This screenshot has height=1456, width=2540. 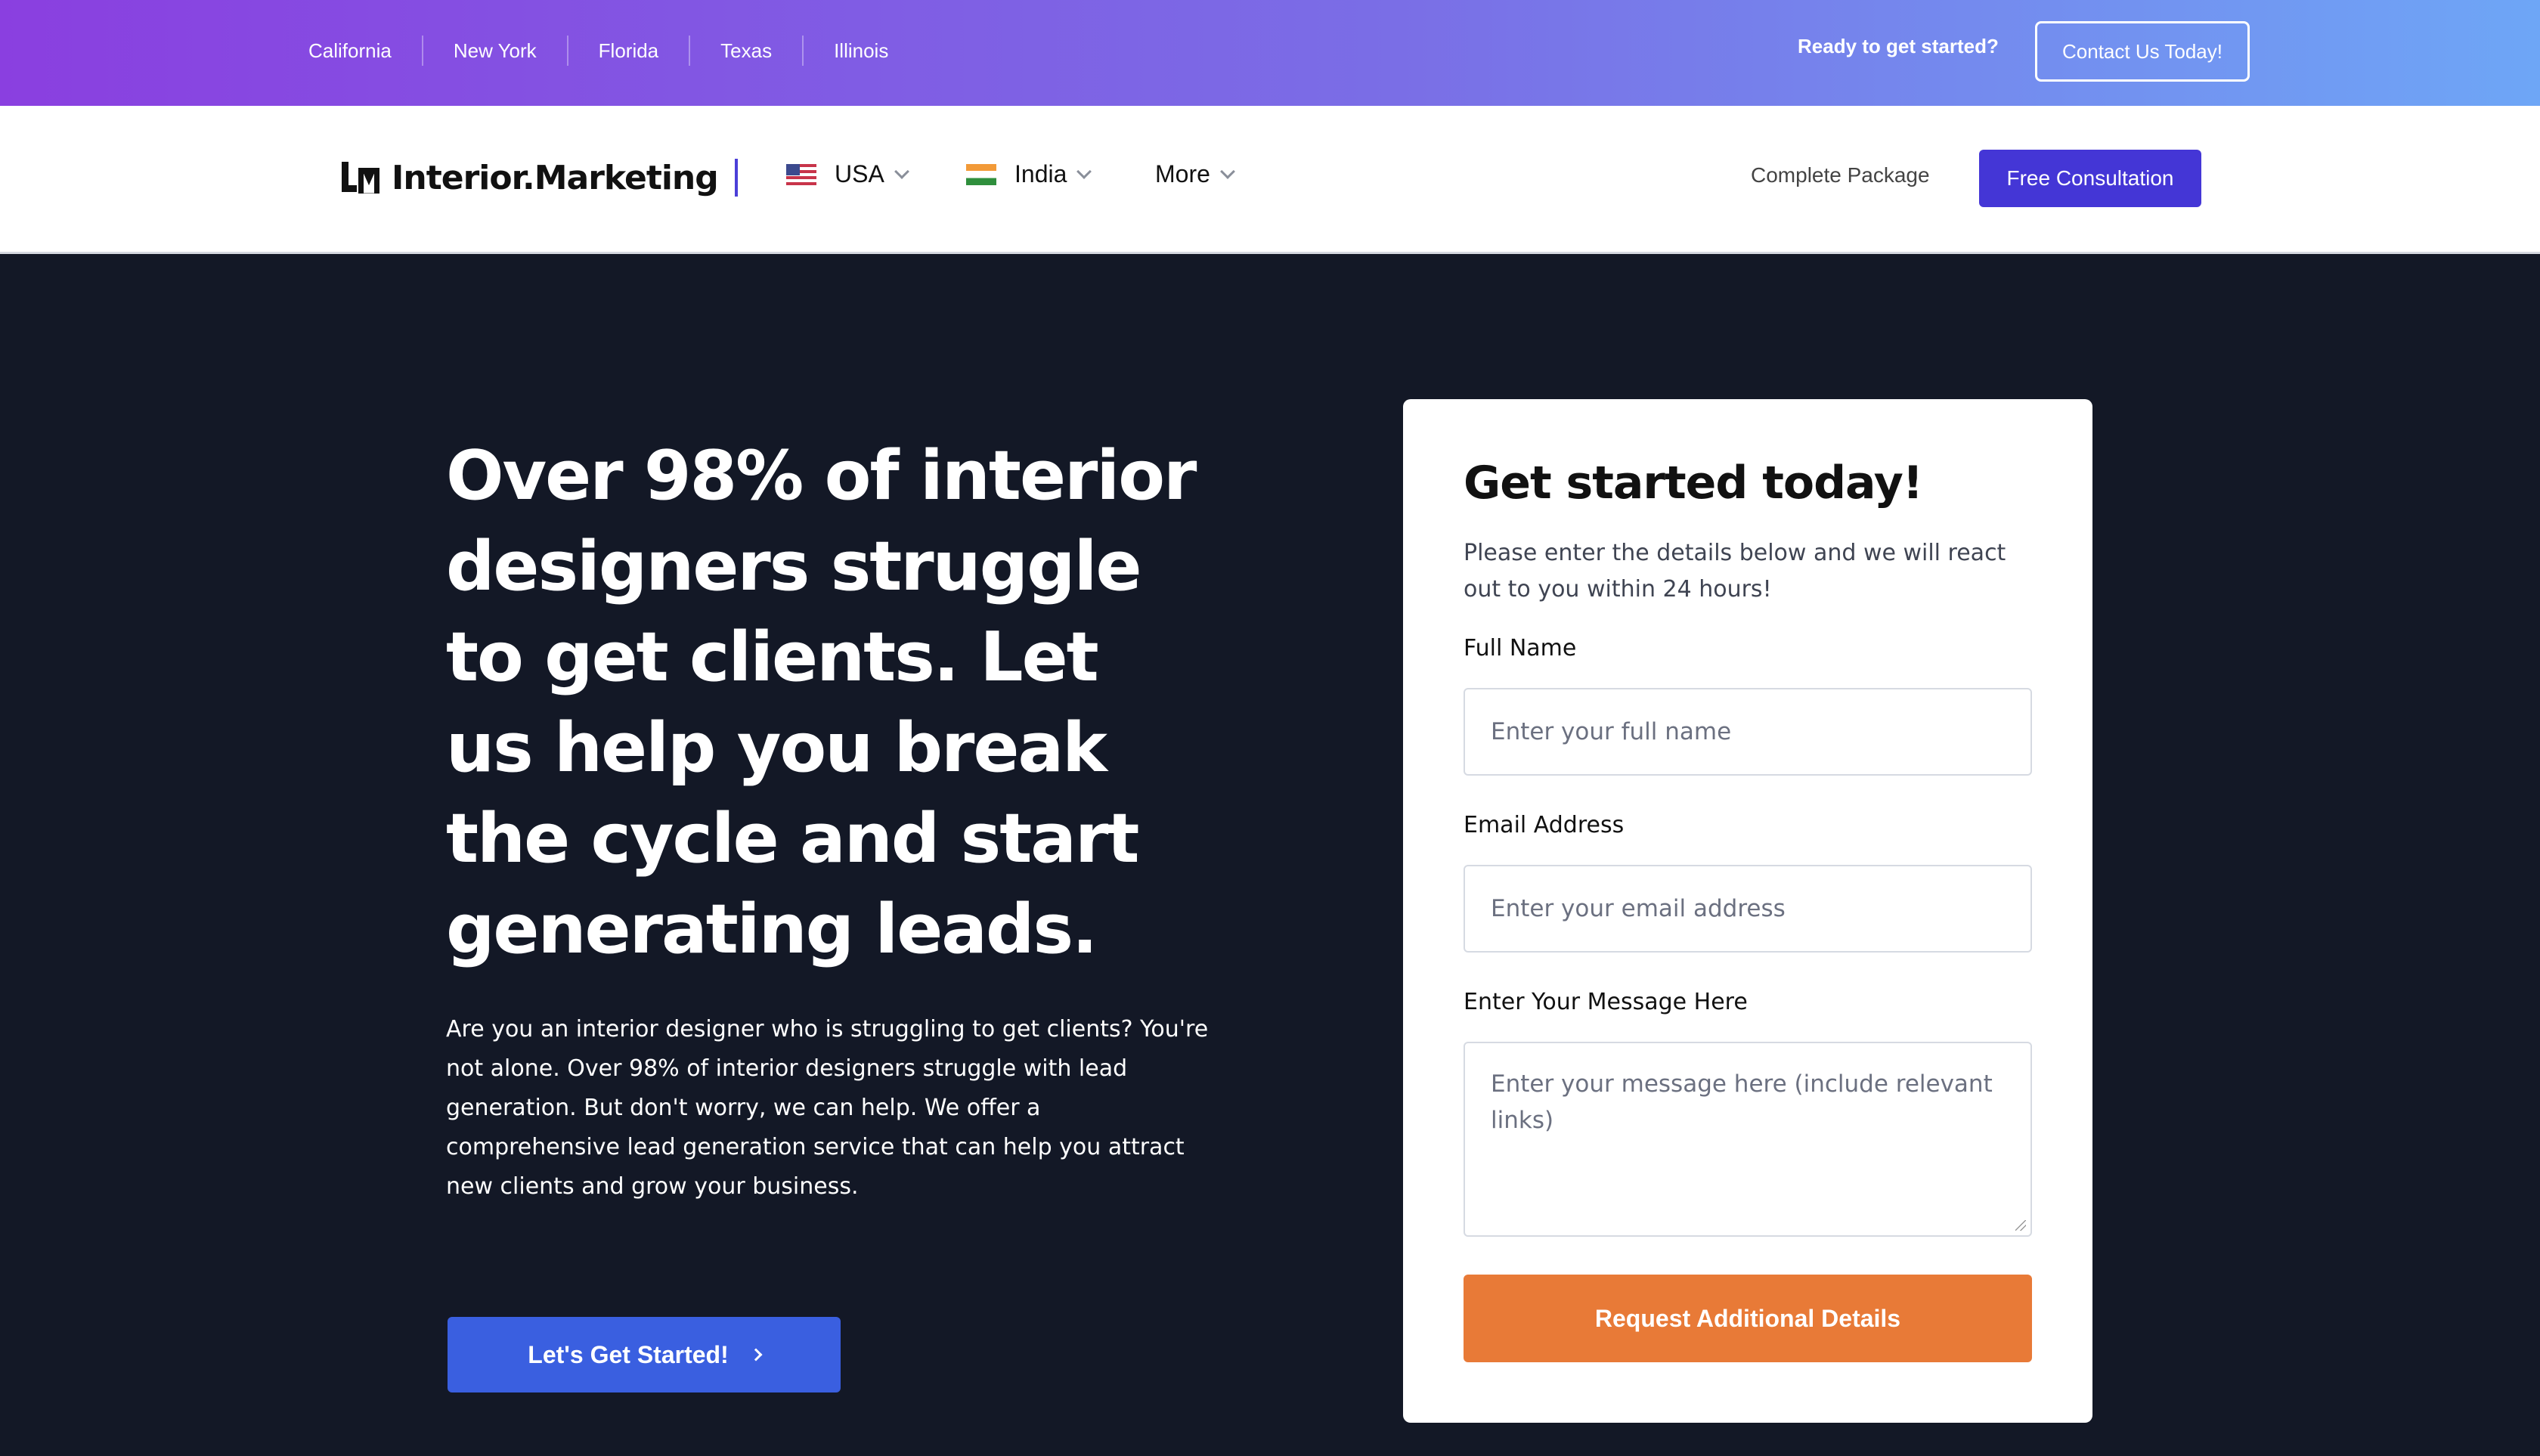 I want to click on email-input: Enter your email address, so click(x=1748, y=909).